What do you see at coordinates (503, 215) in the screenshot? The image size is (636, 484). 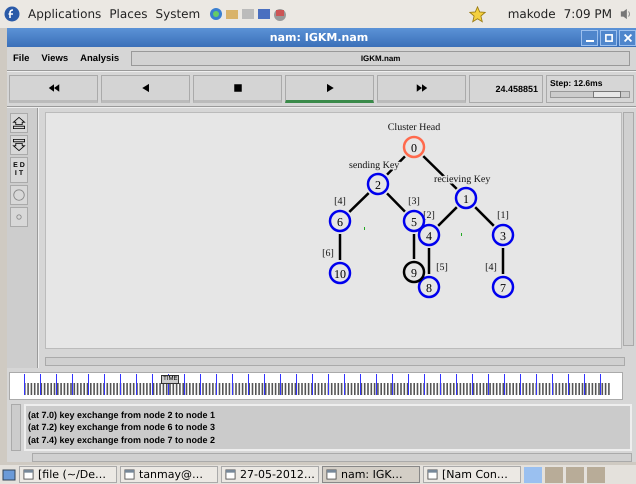 I see `link-label: [1]` at bounding box center [503, 215].